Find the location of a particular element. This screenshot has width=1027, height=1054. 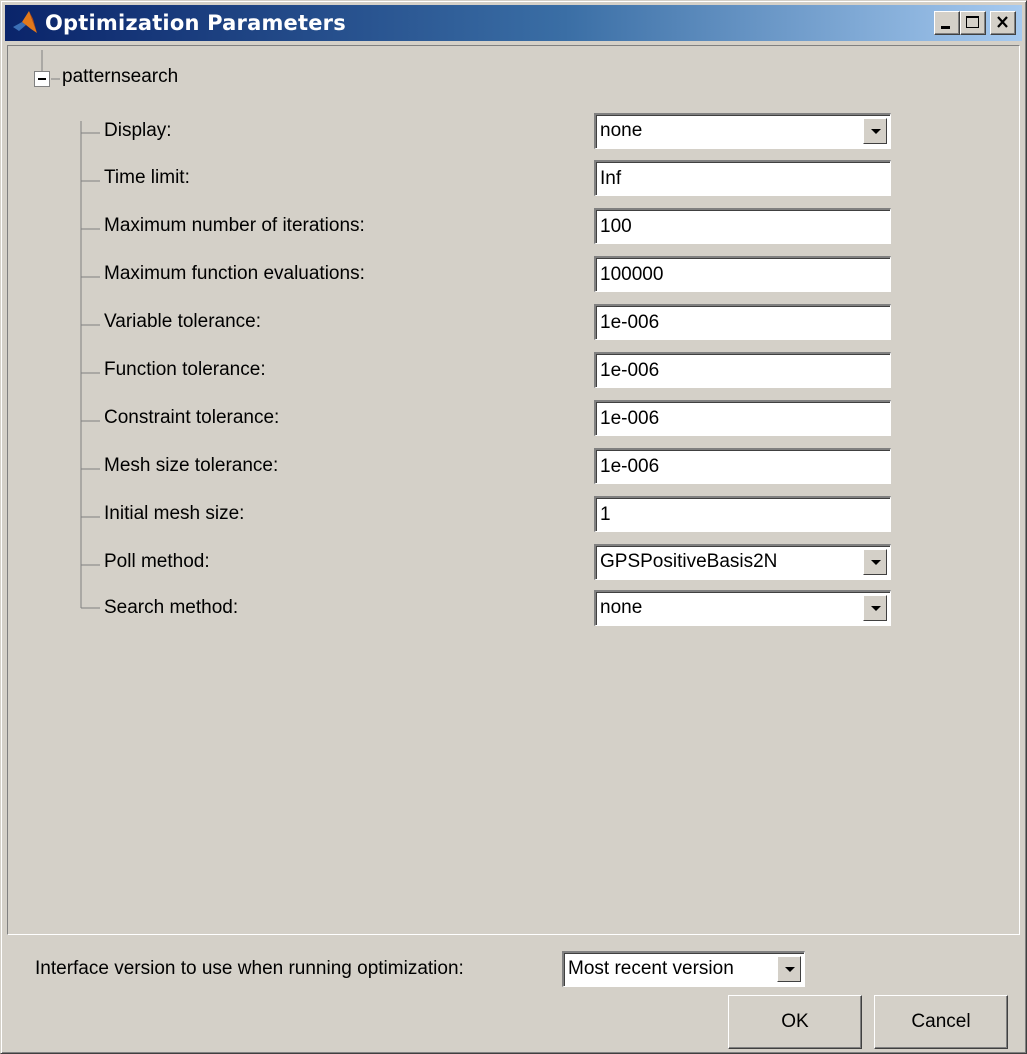

param-row-constraint-tolerance: Constraint tolerance: is located at coordinates (508, 420).